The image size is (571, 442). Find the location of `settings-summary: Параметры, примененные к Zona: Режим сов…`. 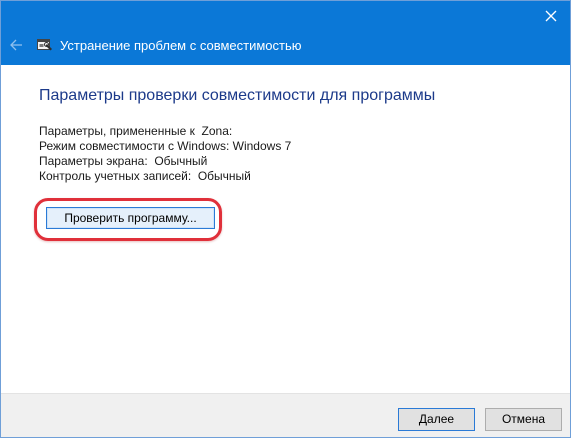

settings-summary: Параметры, примененные к Zona: Режим сов… is located at coordinates (165, 154).